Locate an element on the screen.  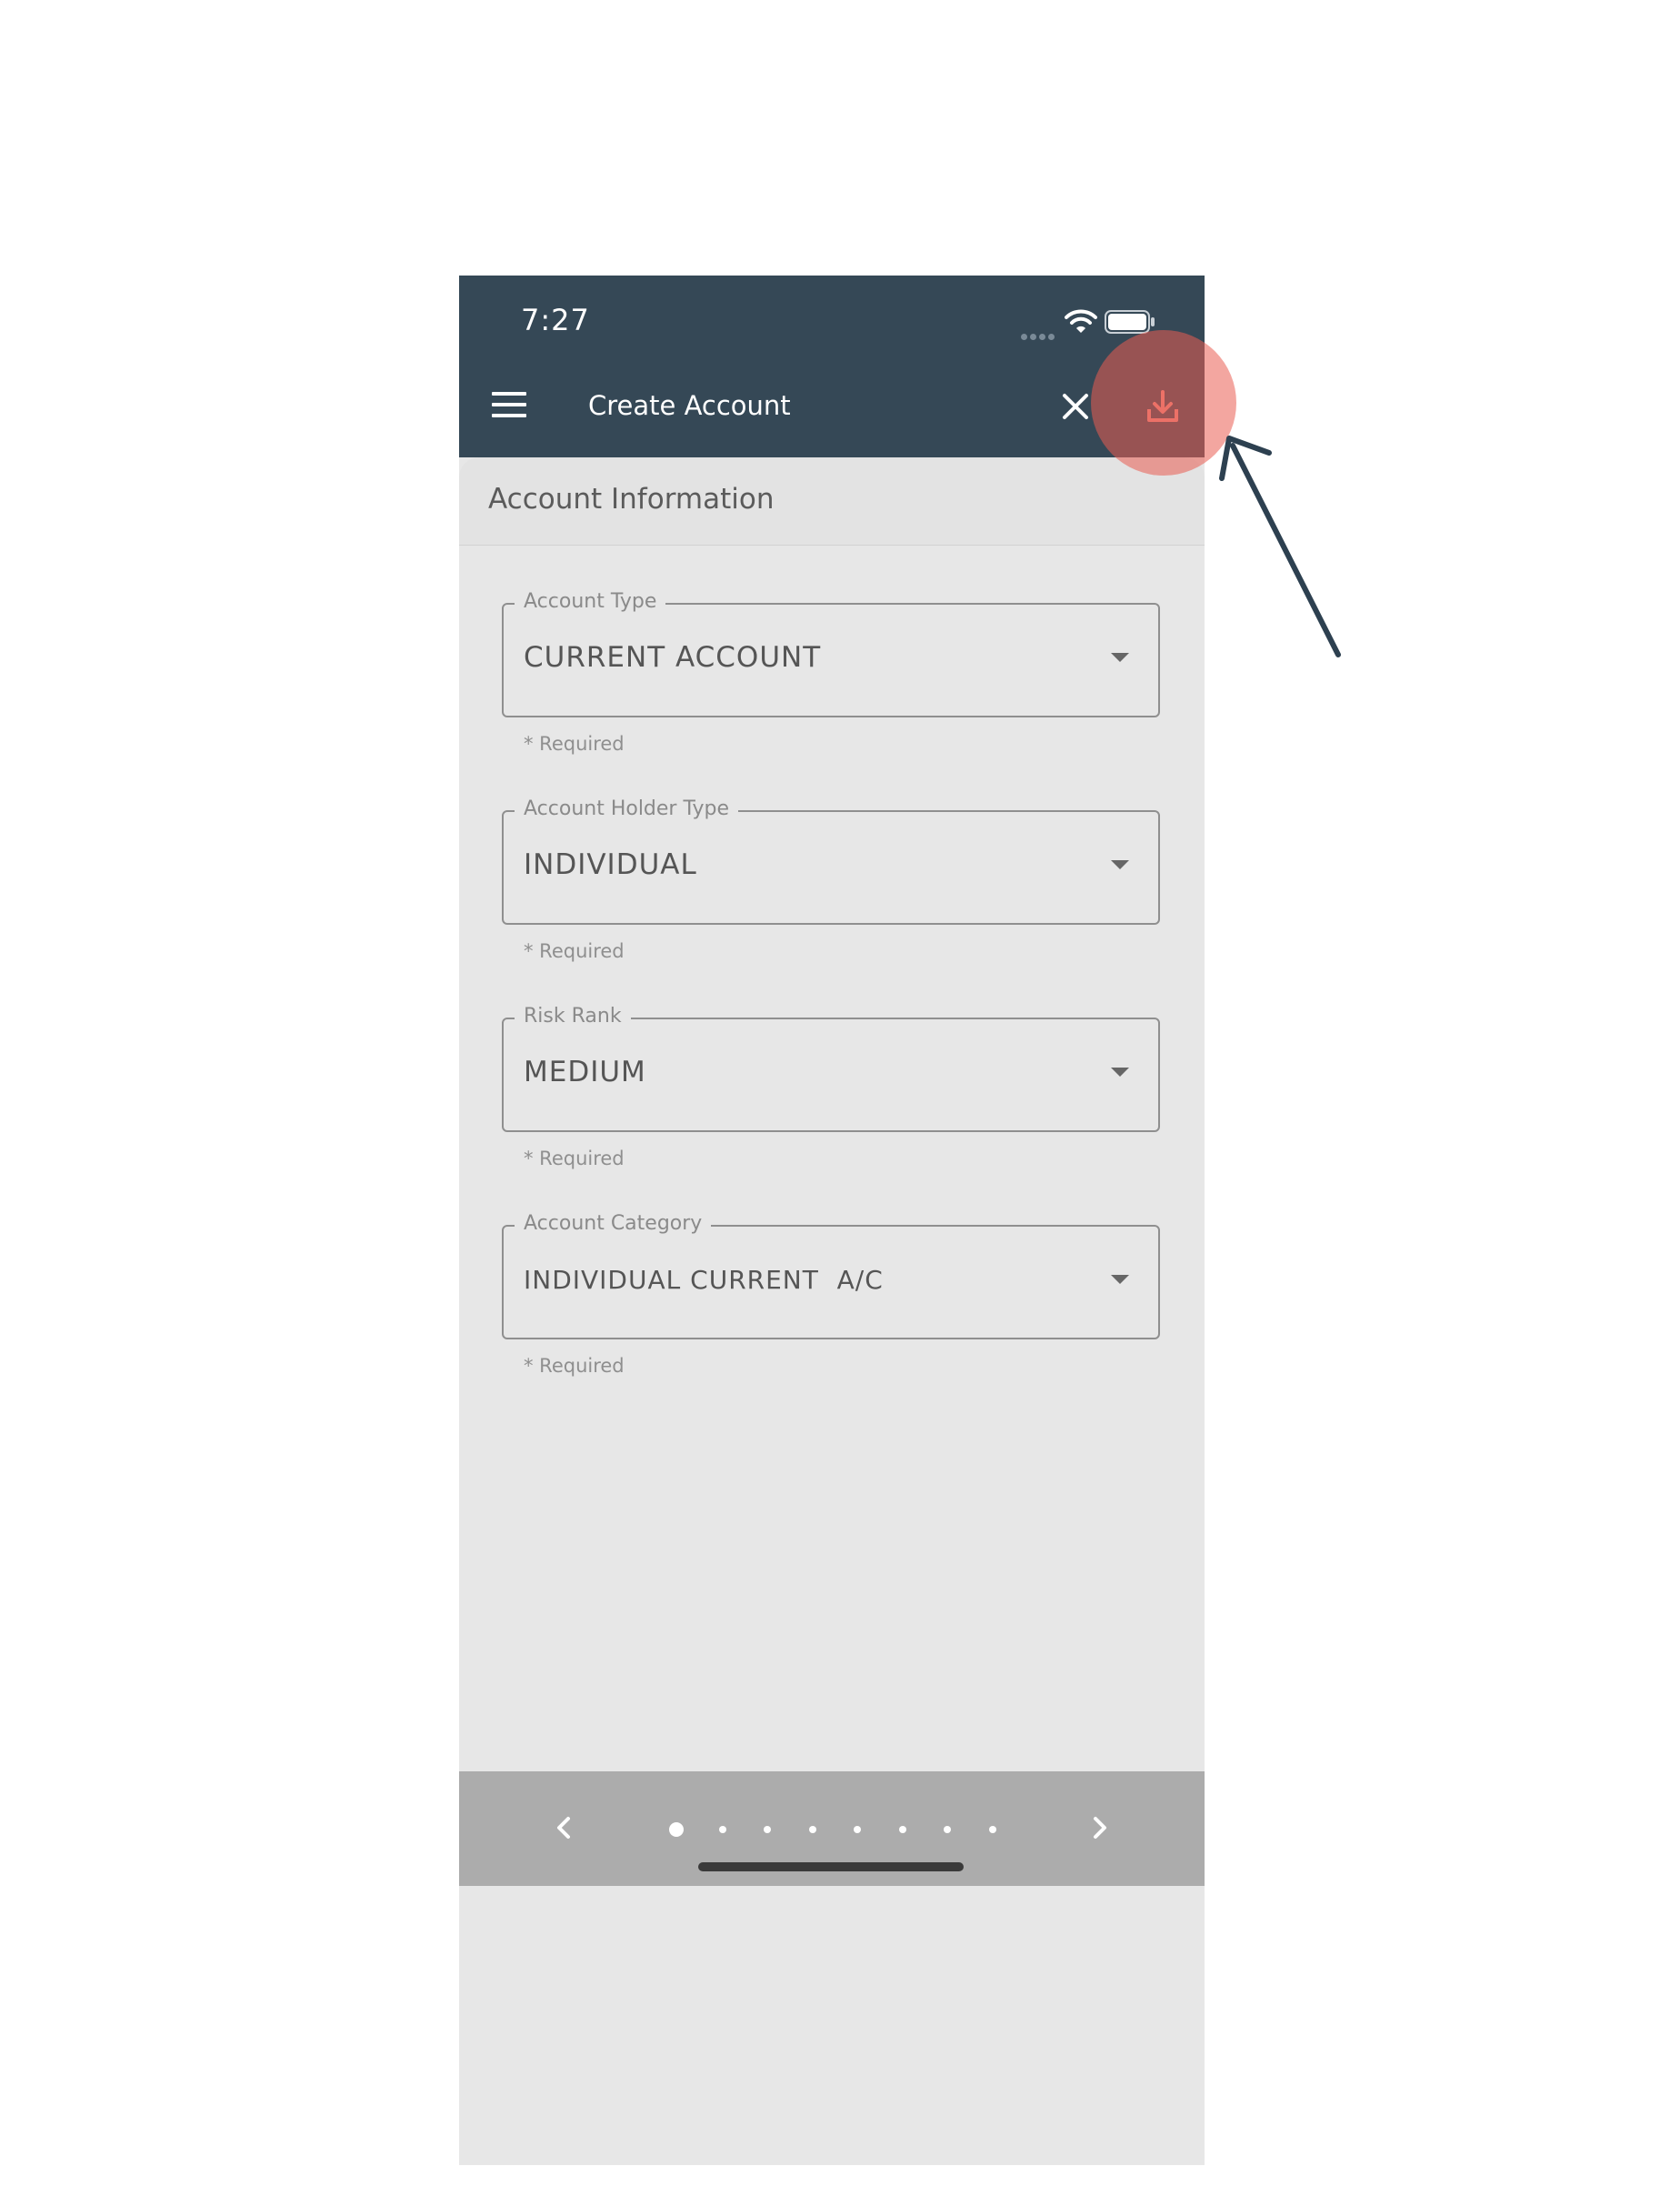
account-type-select: Account Type CURRENT ACCOUNT is located at coordinates (831, 653).